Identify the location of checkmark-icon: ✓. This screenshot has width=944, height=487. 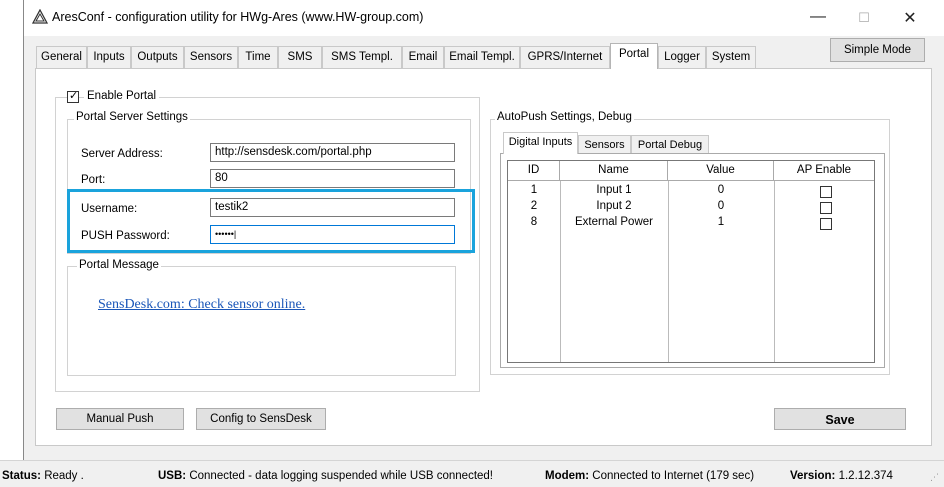
(74, 96).